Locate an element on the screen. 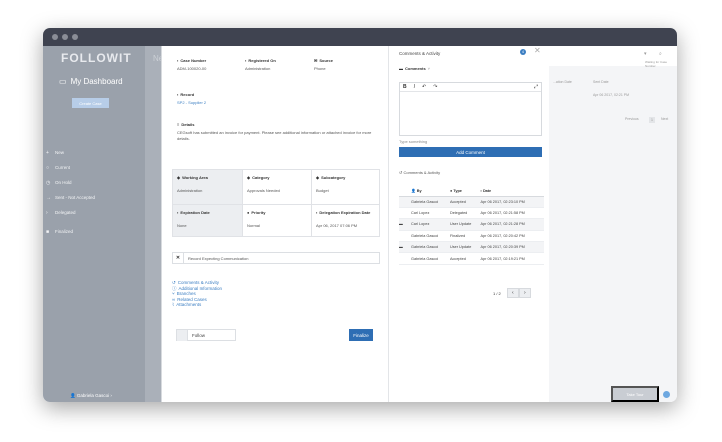 Image resolution: width=722 pixels, height=442 pixels. arrow-icon: → is located at coordinates (48, 197).